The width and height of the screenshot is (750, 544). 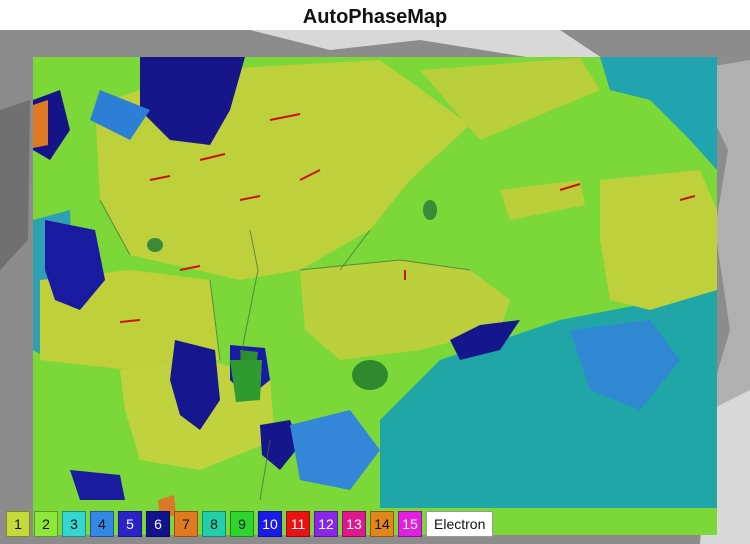 I want to click on legend-phase-8-chip: 8, so click(x=214, y=524).